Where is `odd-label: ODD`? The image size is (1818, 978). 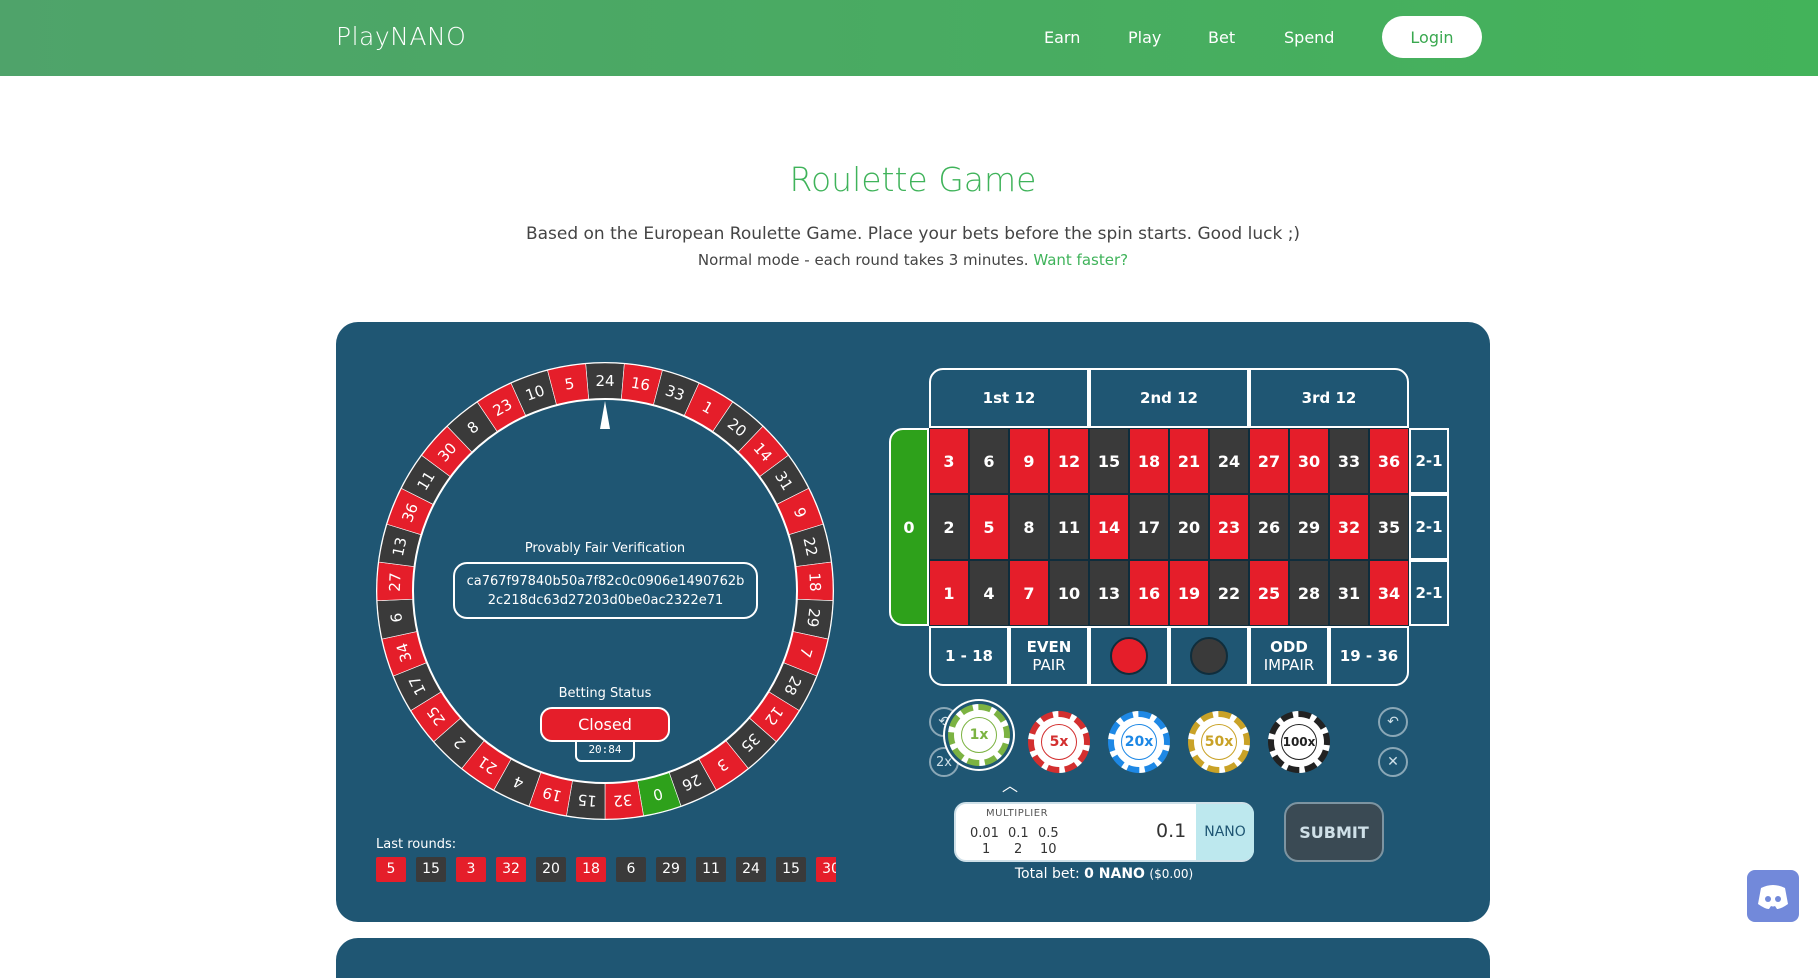 odd-label: ODD is located at coordinates (1289, 647).